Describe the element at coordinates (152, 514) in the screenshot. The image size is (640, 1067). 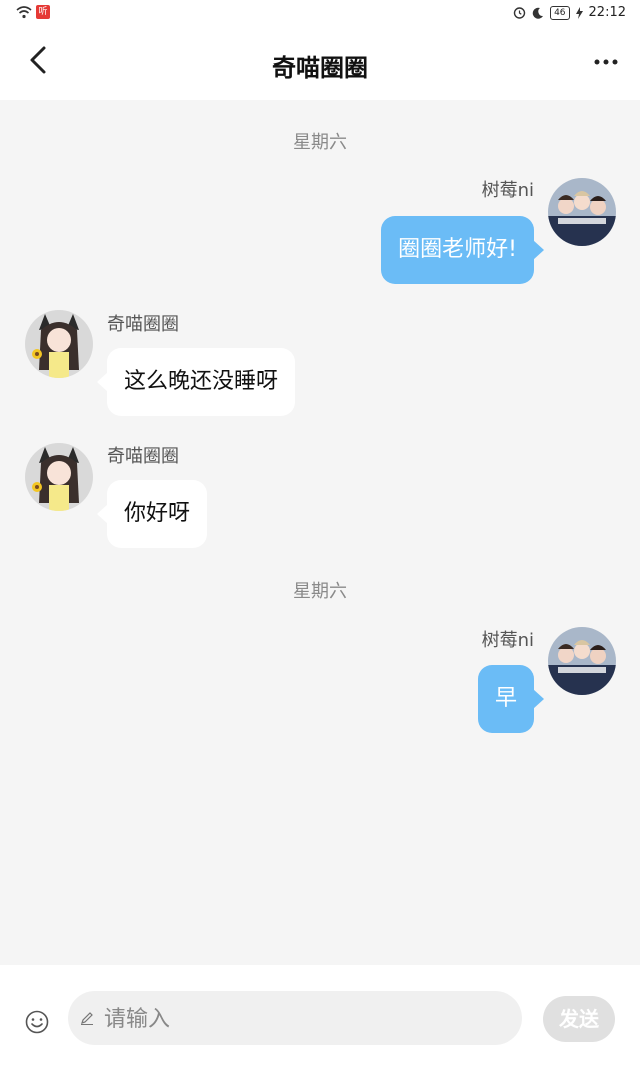
I see `message-bubble-incoming: 你好呀` at that location.